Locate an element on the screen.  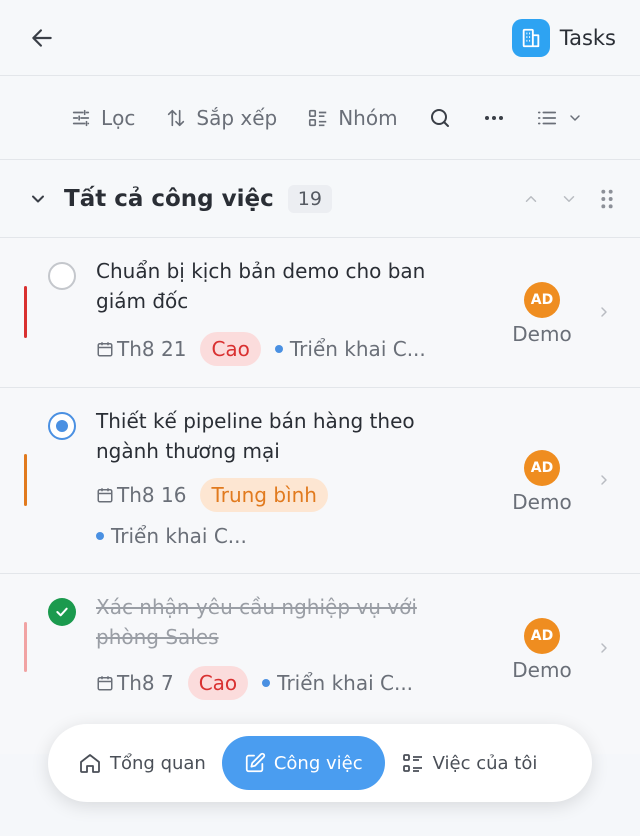
more-dots-icon is located at coordinates (493, 117).